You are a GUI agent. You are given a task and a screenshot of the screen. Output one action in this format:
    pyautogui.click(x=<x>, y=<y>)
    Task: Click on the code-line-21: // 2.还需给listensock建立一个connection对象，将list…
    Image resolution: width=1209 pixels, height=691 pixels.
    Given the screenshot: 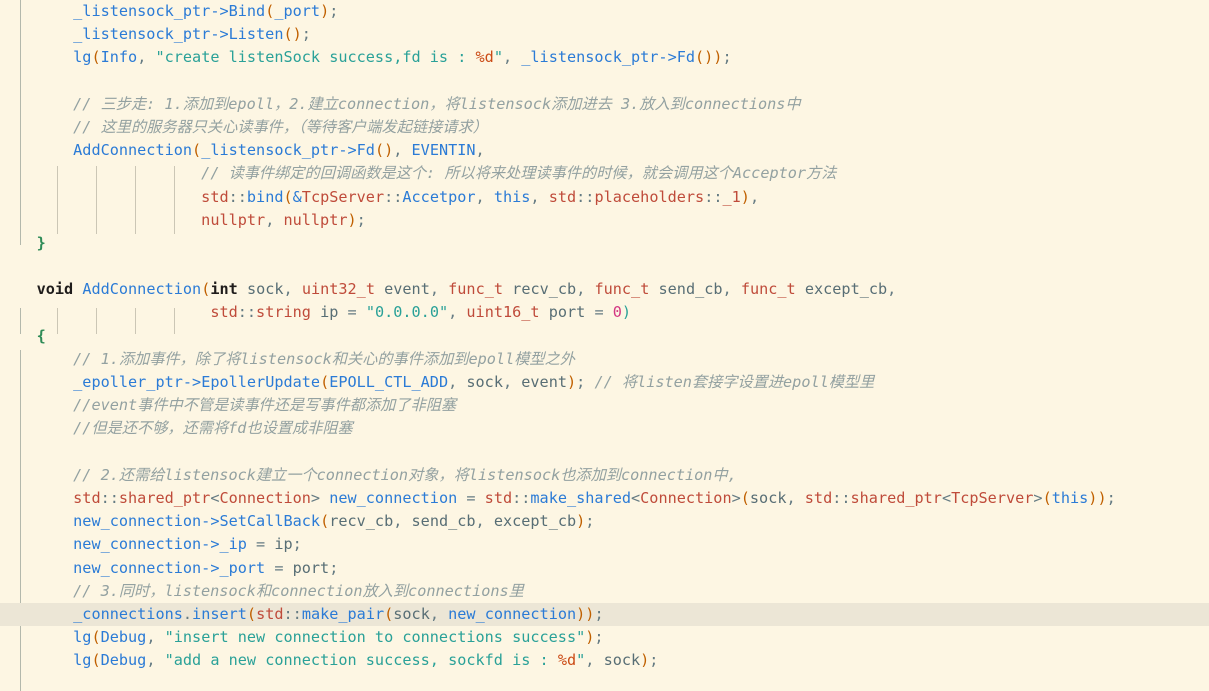 What is the action you would take?
    pyautogui.click(x=604, y=475)
    